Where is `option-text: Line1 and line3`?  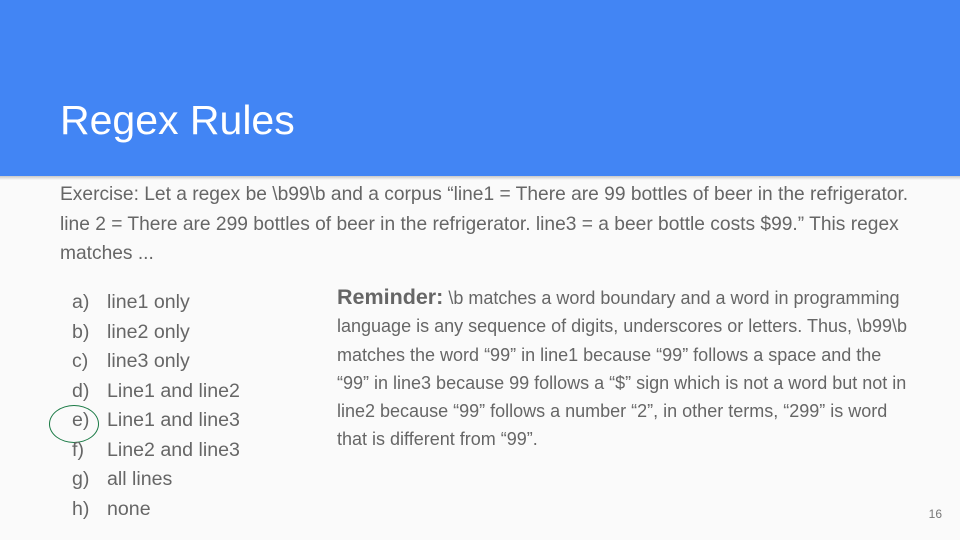 option-text: Line1 and line3 is located at coordinates (173, 420).